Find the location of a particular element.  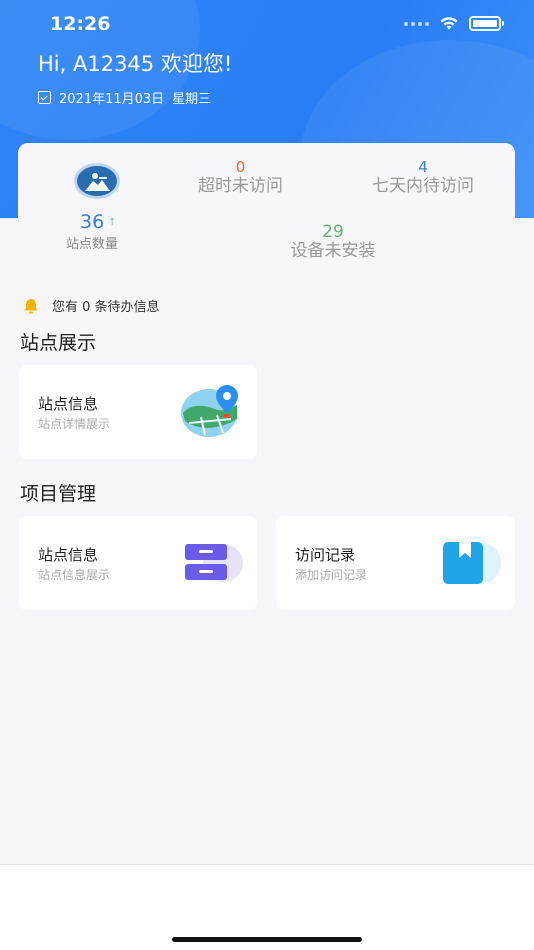

bookmark-icon is located at coordinates (472, 563).